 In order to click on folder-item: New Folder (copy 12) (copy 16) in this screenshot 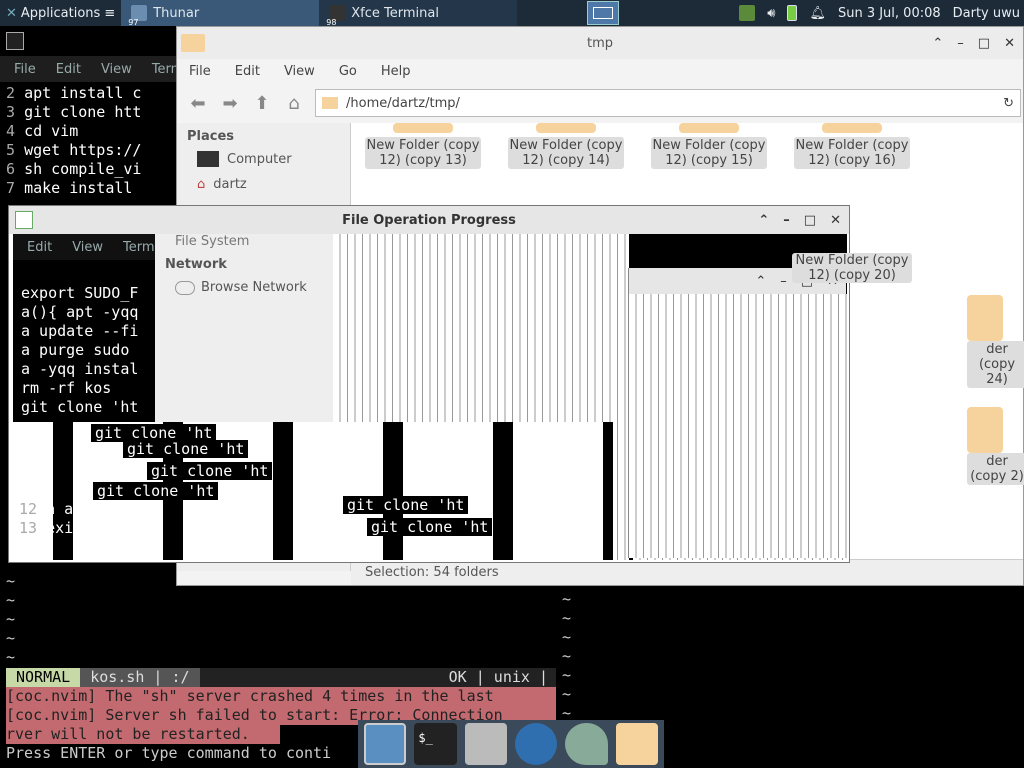, I will do `click(852, 146)`.